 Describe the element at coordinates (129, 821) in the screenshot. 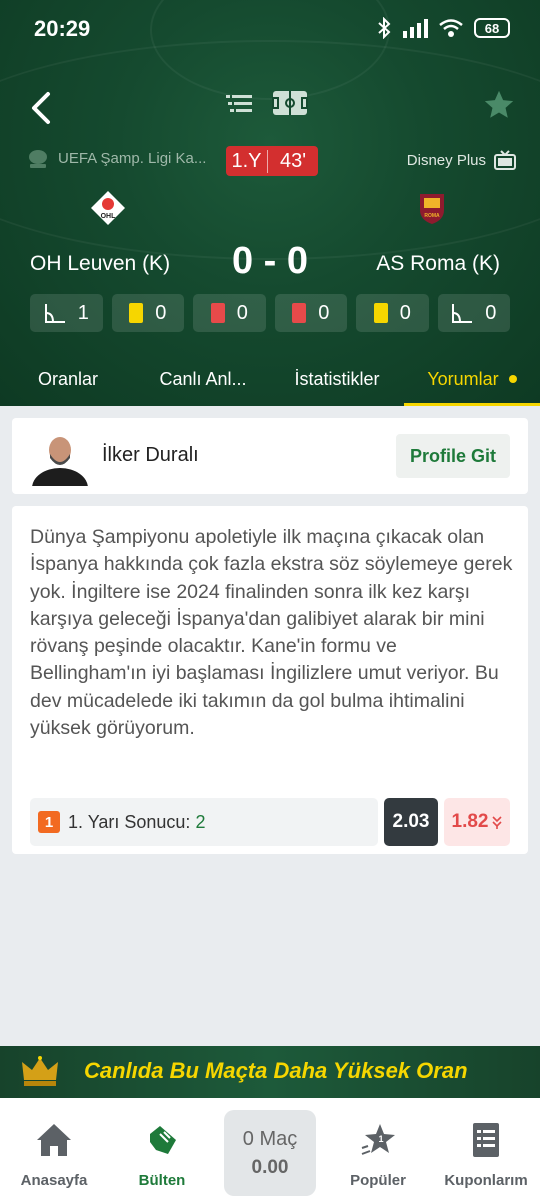

I see `bet-market-name: 1. Yarı Sonucu:` at that location.